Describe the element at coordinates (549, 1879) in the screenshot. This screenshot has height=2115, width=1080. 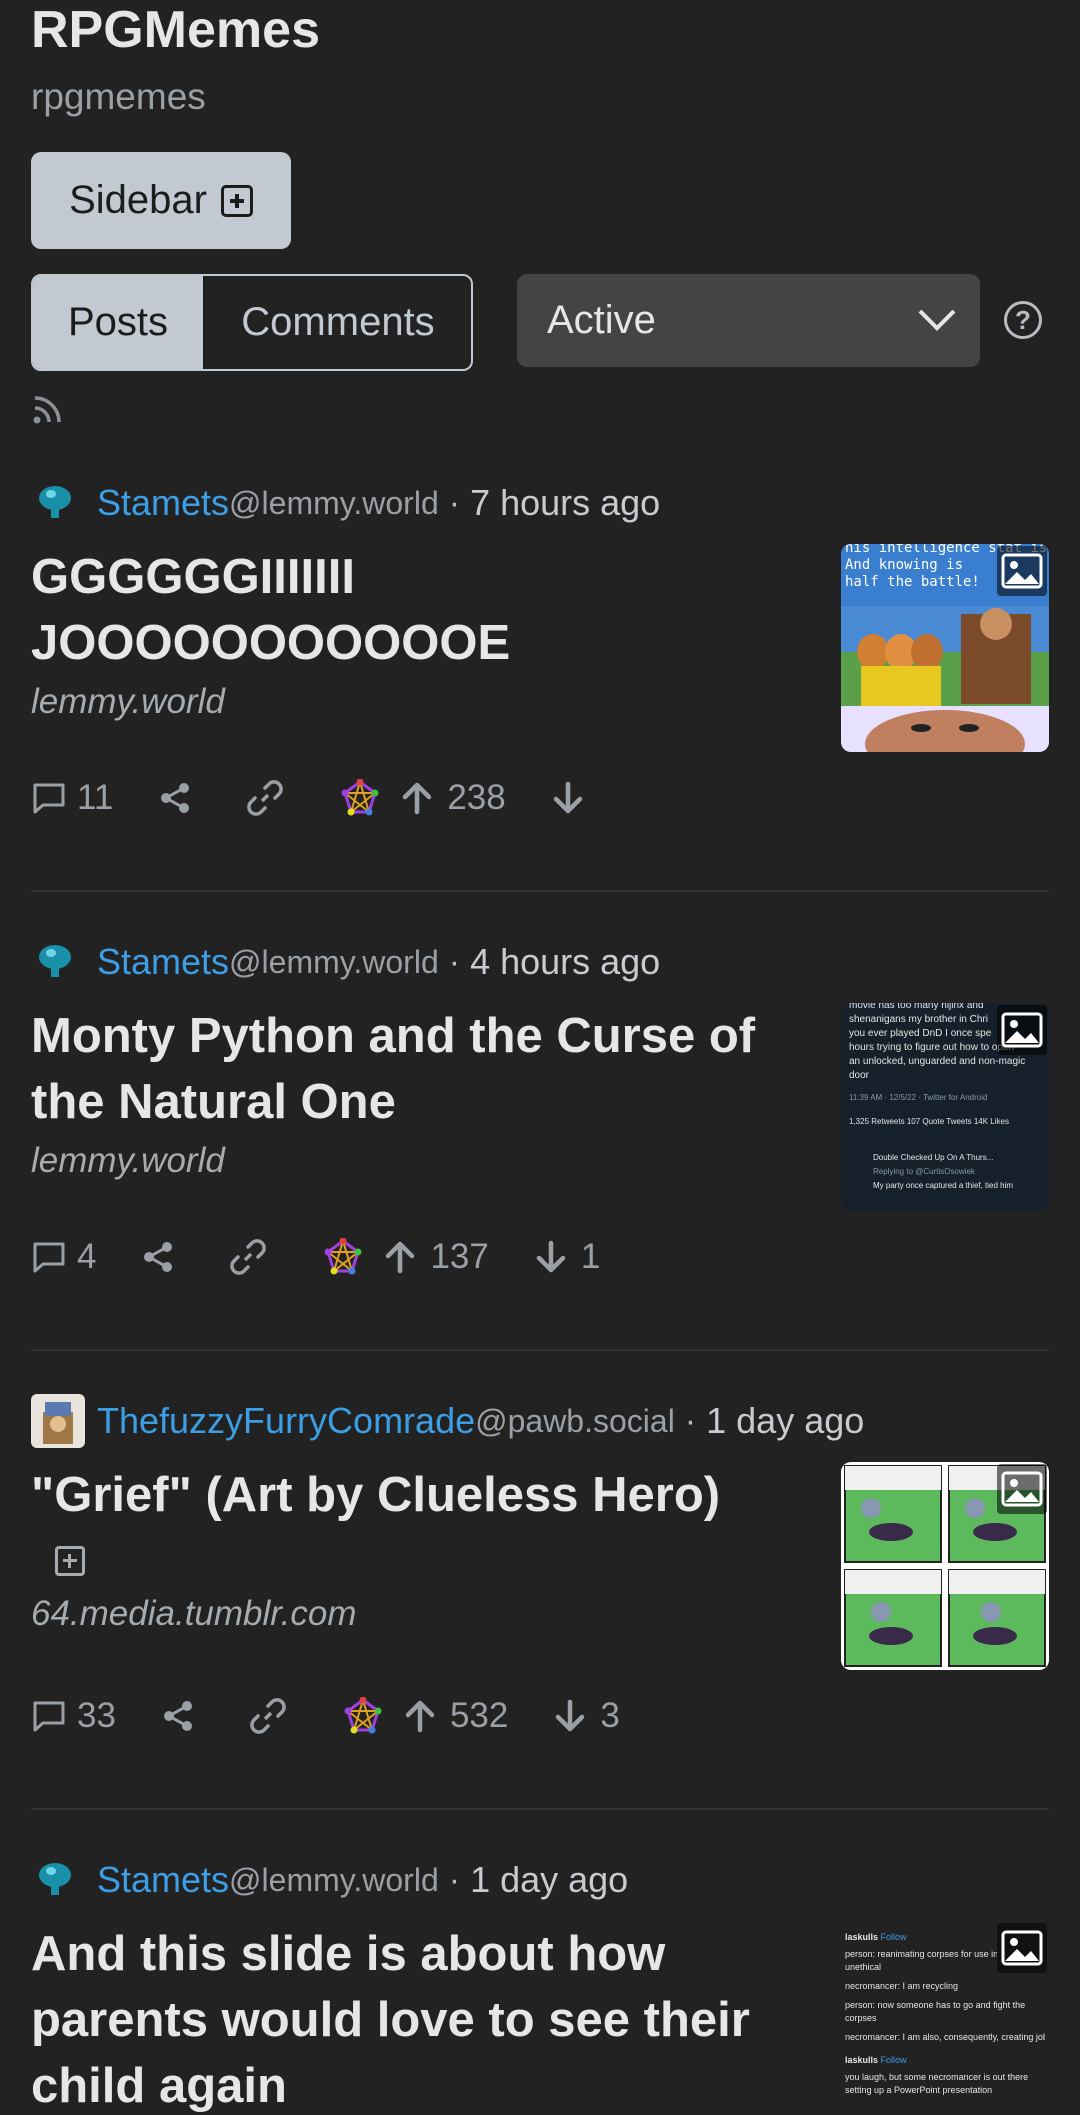
I see `post-time: 1 day ago` at that location.